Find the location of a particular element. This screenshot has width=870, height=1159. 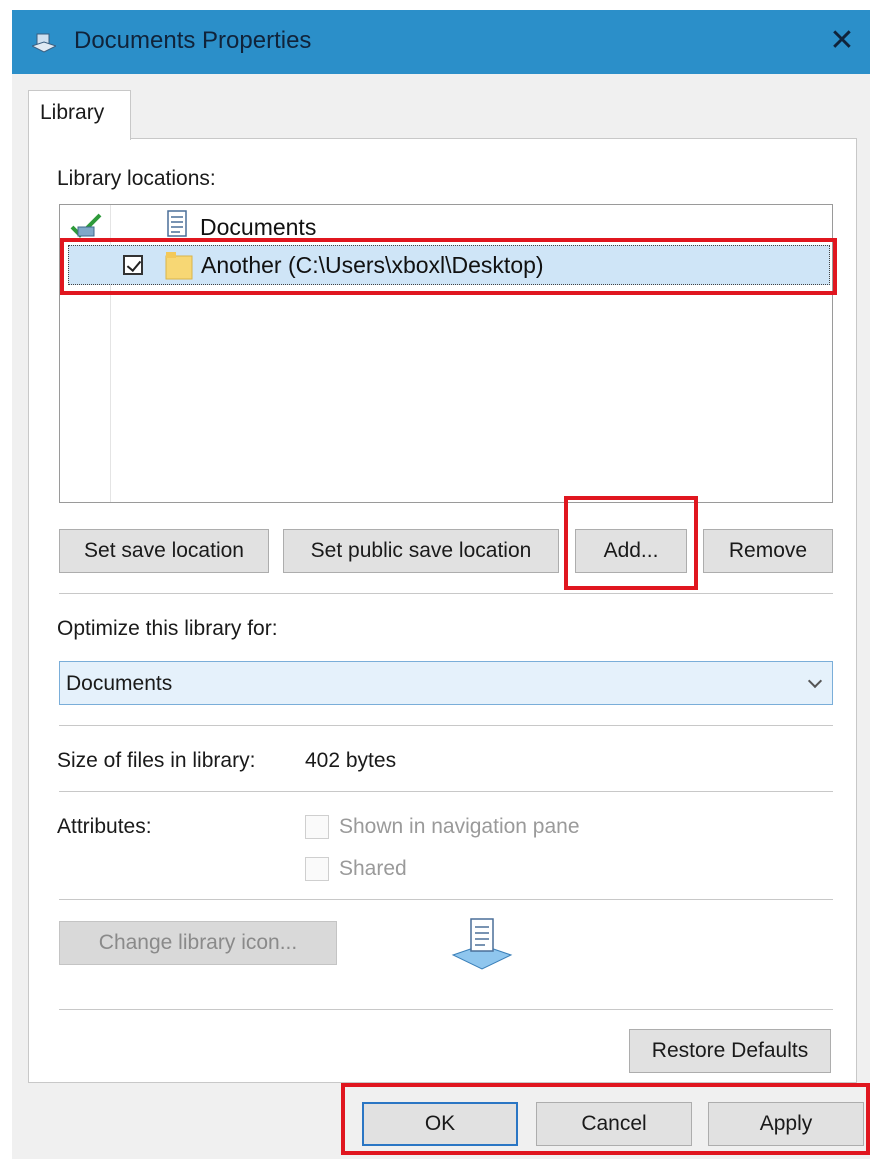

cancel-button: Cancel is located at coordinates (614, 1124).